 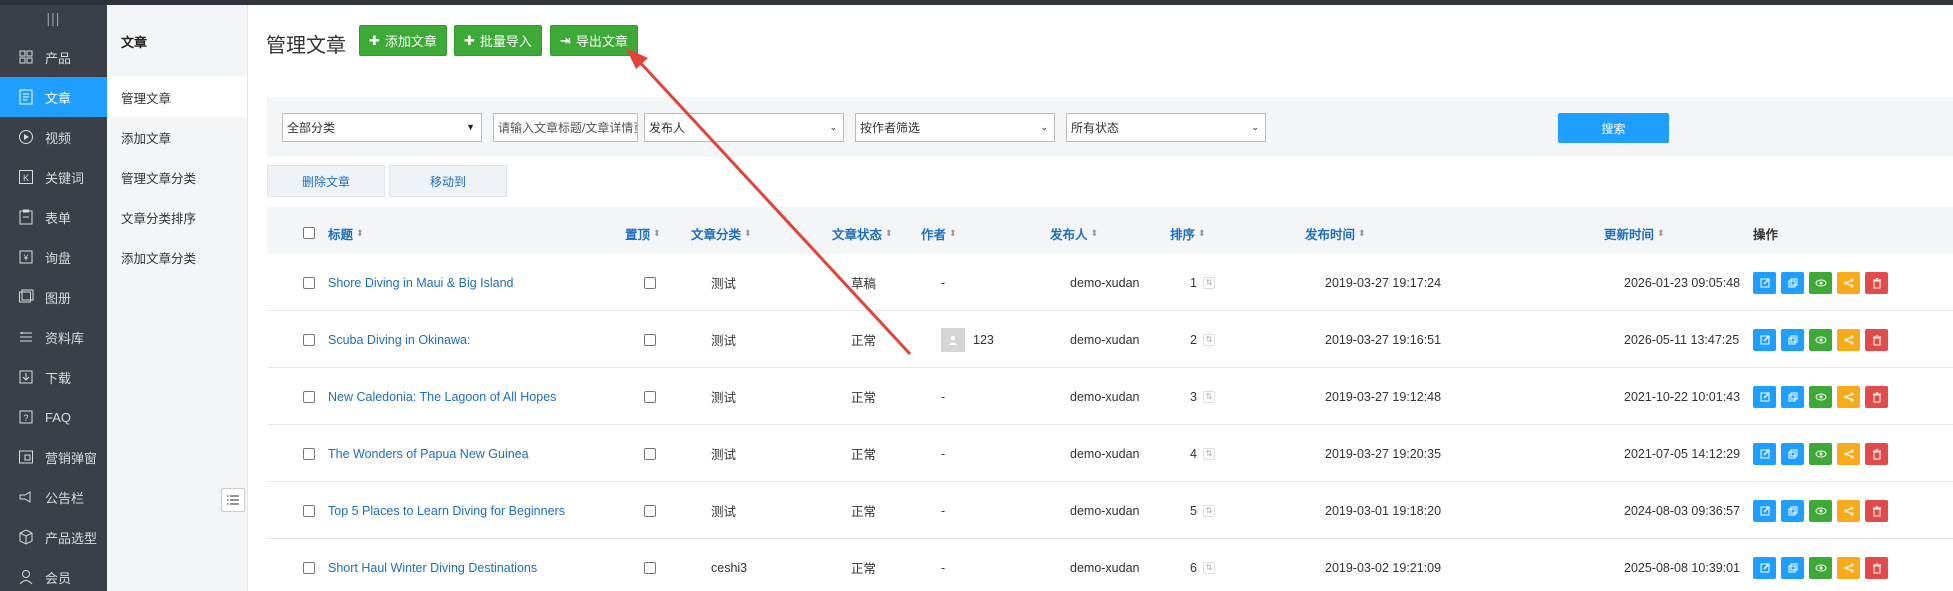 What do you see at coordinates (1074, 233) in the screenshot?
I see `header-publisher: 发布人 ⬍` at bounding box center [1074, 233].